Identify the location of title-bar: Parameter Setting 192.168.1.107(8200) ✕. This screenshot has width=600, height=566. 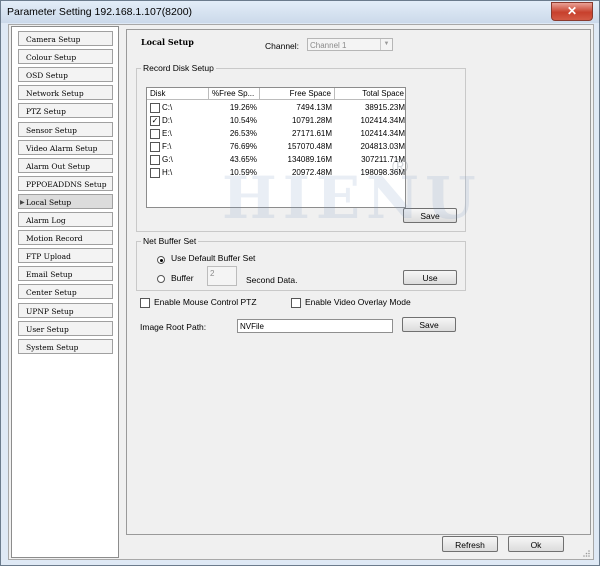
(300, 12).